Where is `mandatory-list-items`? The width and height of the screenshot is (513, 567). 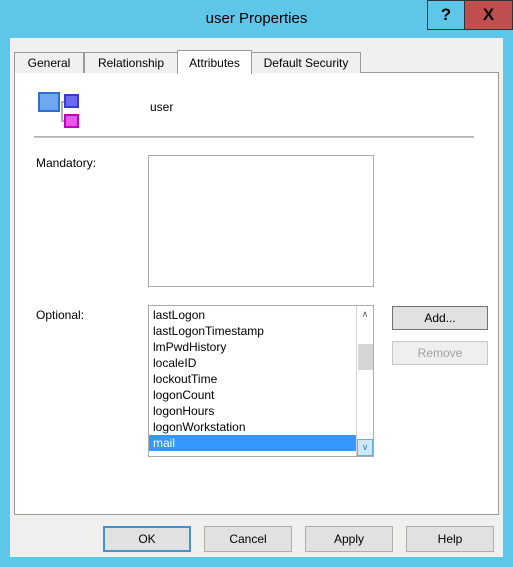
mandatory-list-items is located at coordinates (253, 156).